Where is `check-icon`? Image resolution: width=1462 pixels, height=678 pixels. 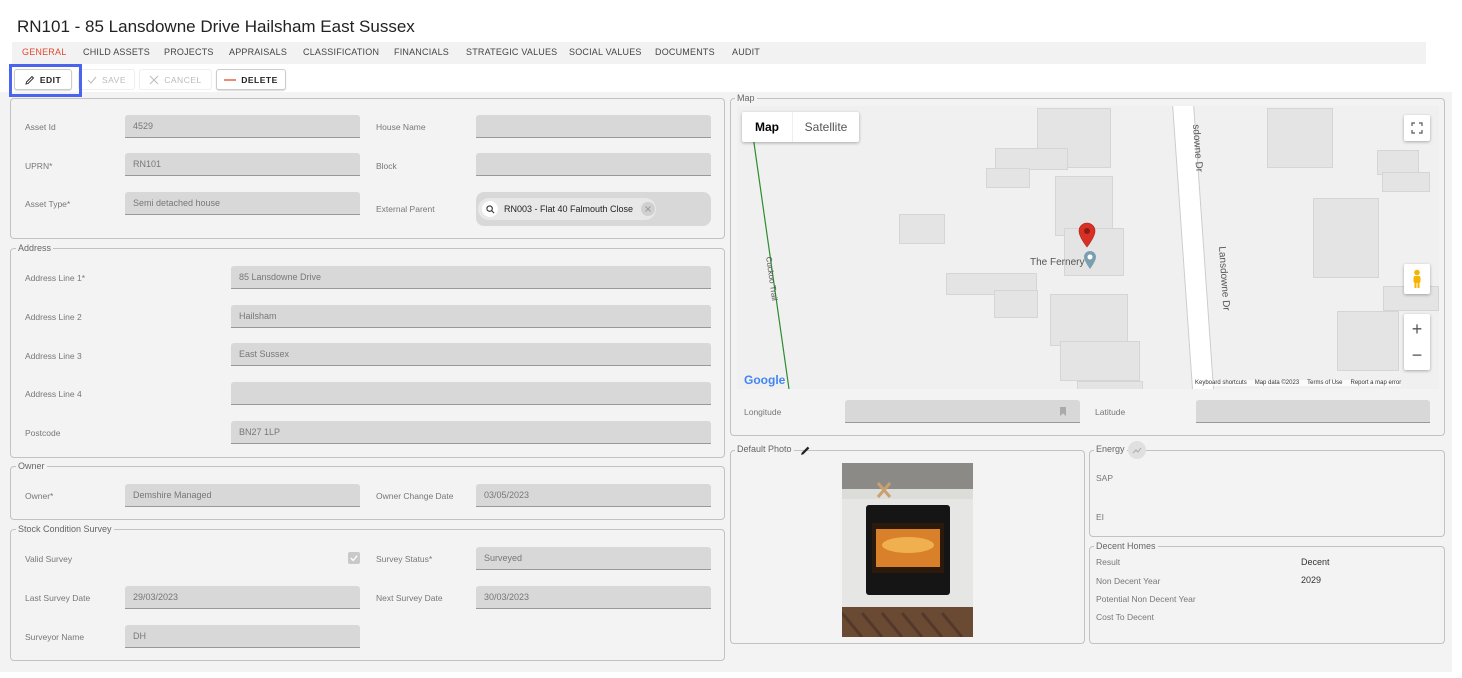 check-icon is located at coordinates (354, 558).